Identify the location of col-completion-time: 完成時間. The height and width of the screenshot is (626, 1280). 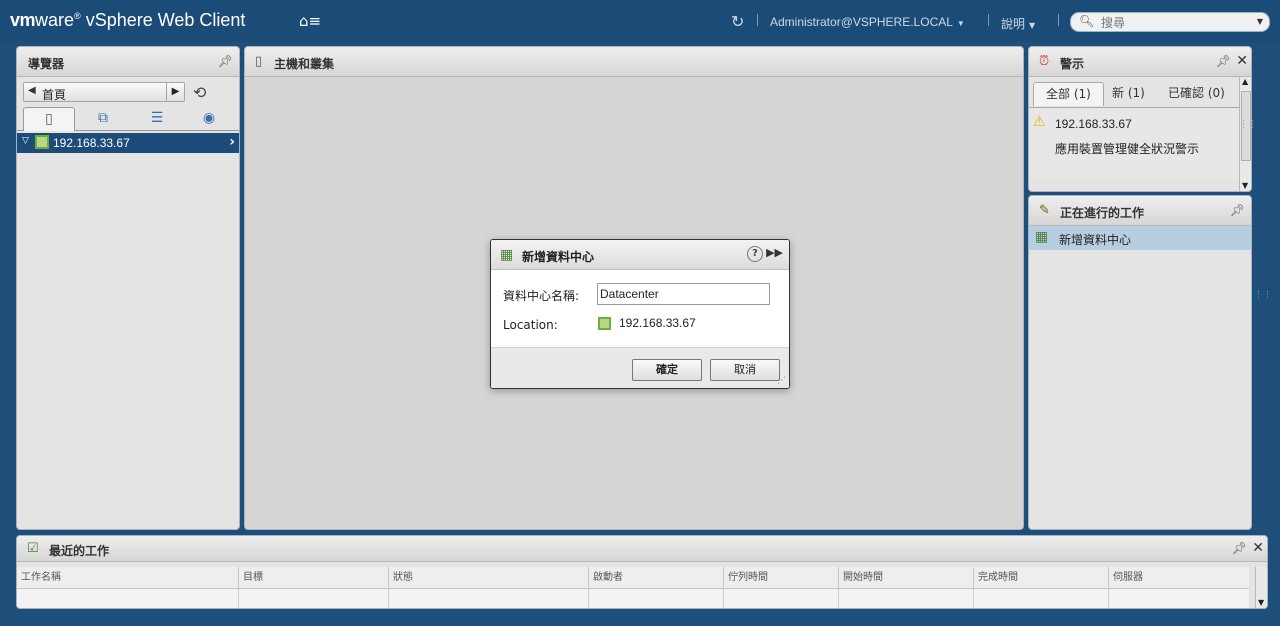
(1041, 578).